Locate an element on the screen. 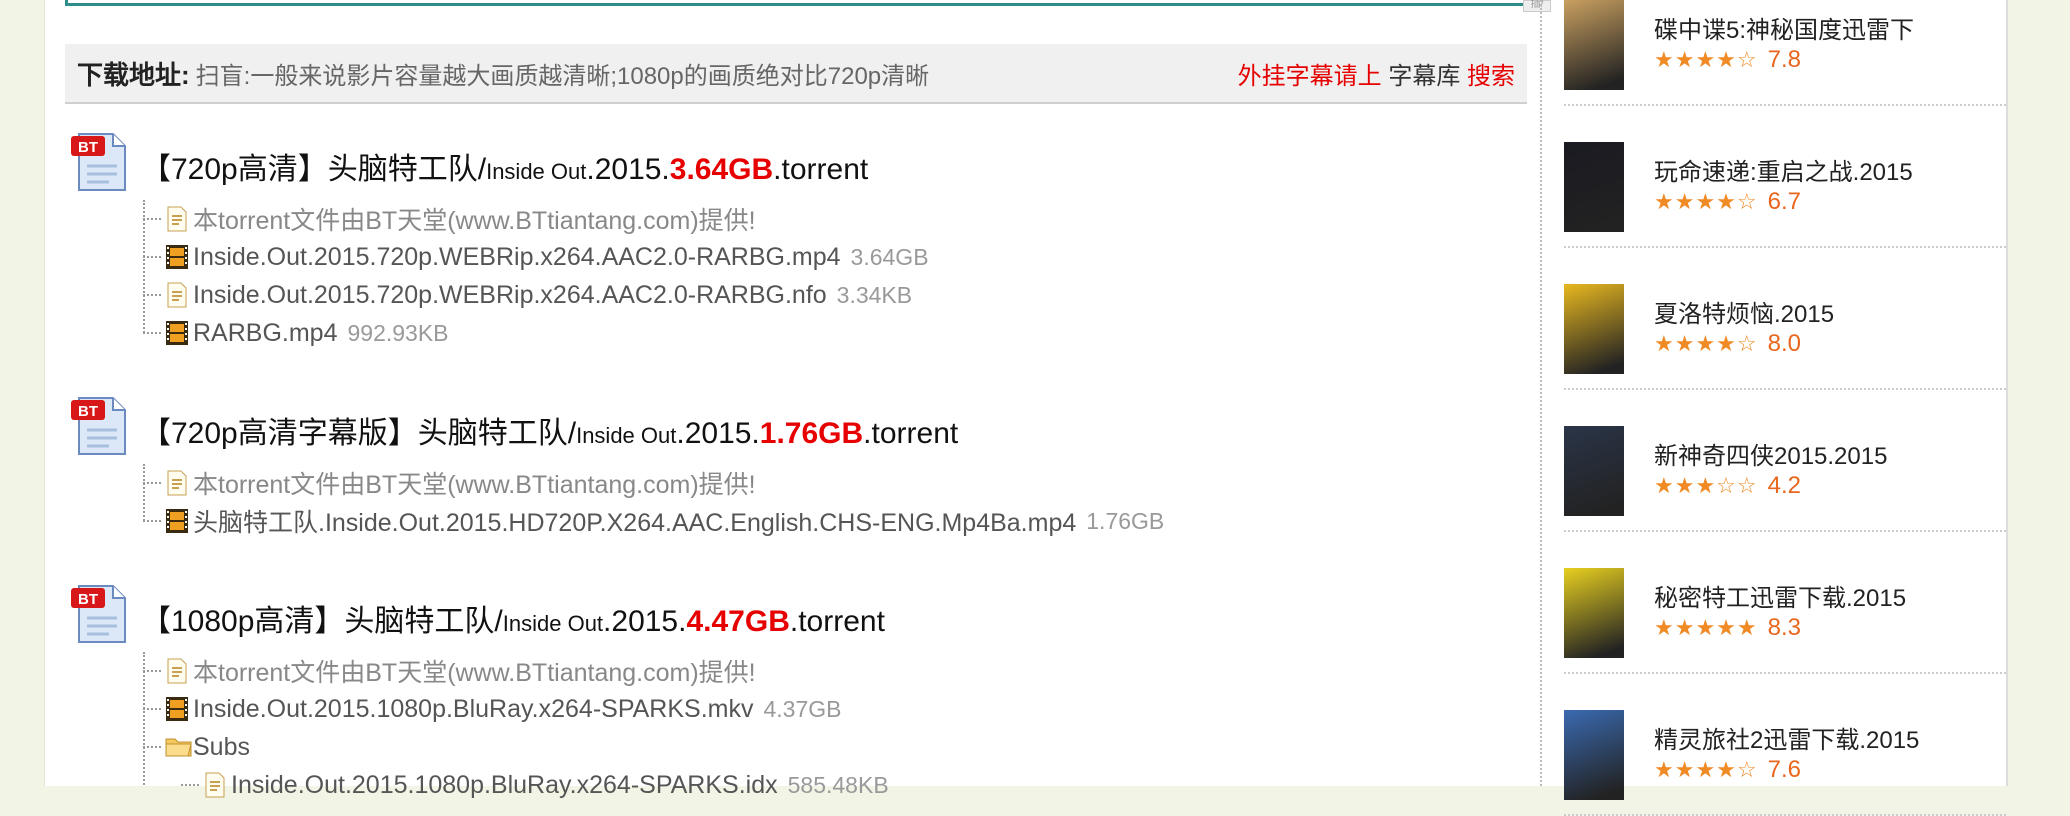  movie-title: 碟中谍5:神秘国度迅雷下 is located at coordinates (1784, 27).